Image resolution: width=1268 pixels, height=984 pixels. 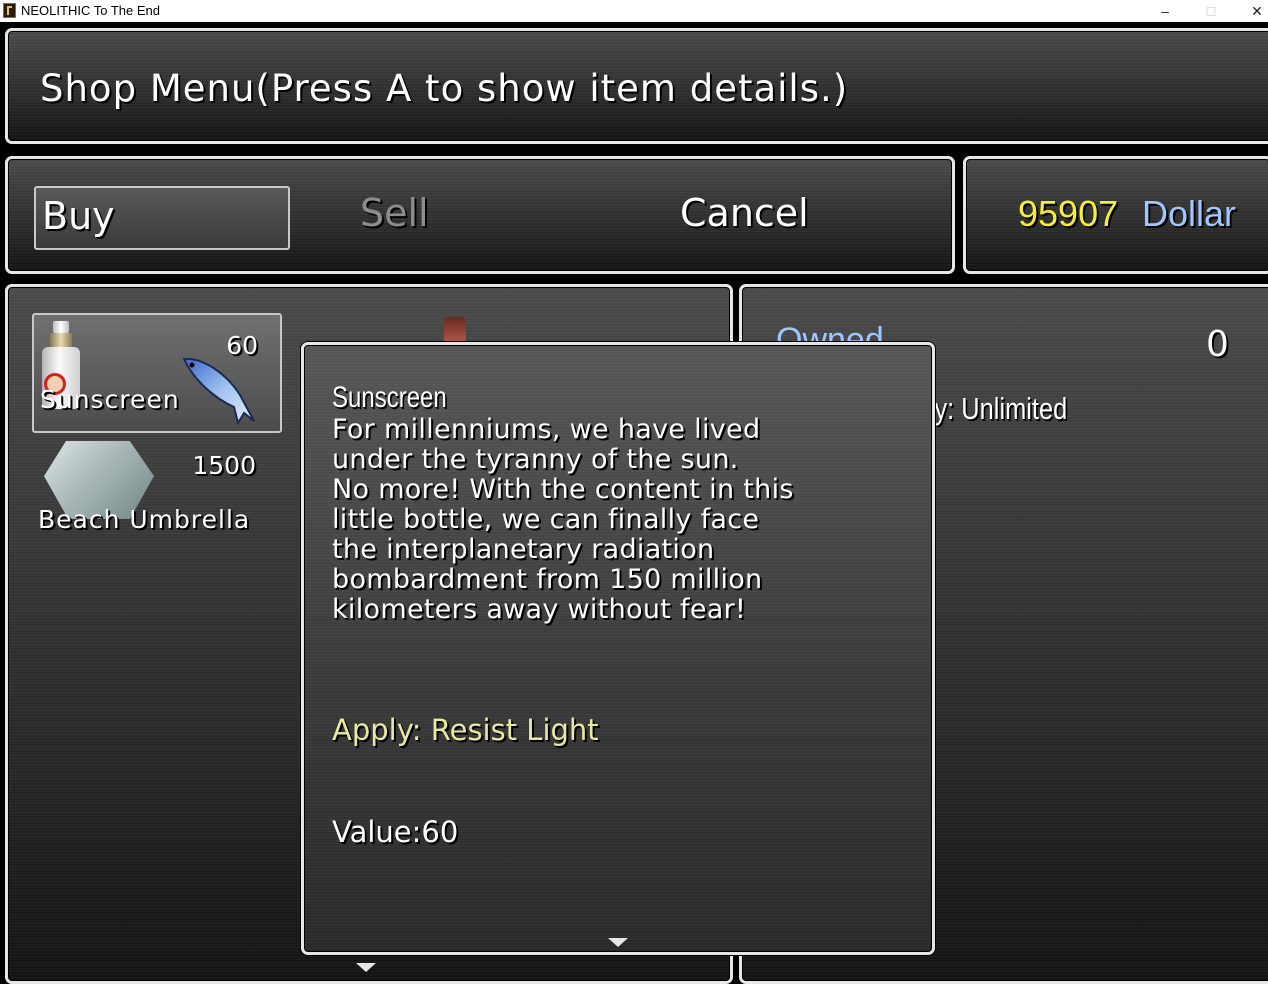 What do you see at coordinates (480, 215) in the screenshot?
I see `shop-command-window: Buy Sell Cancel` at bounding box center [480, 215].